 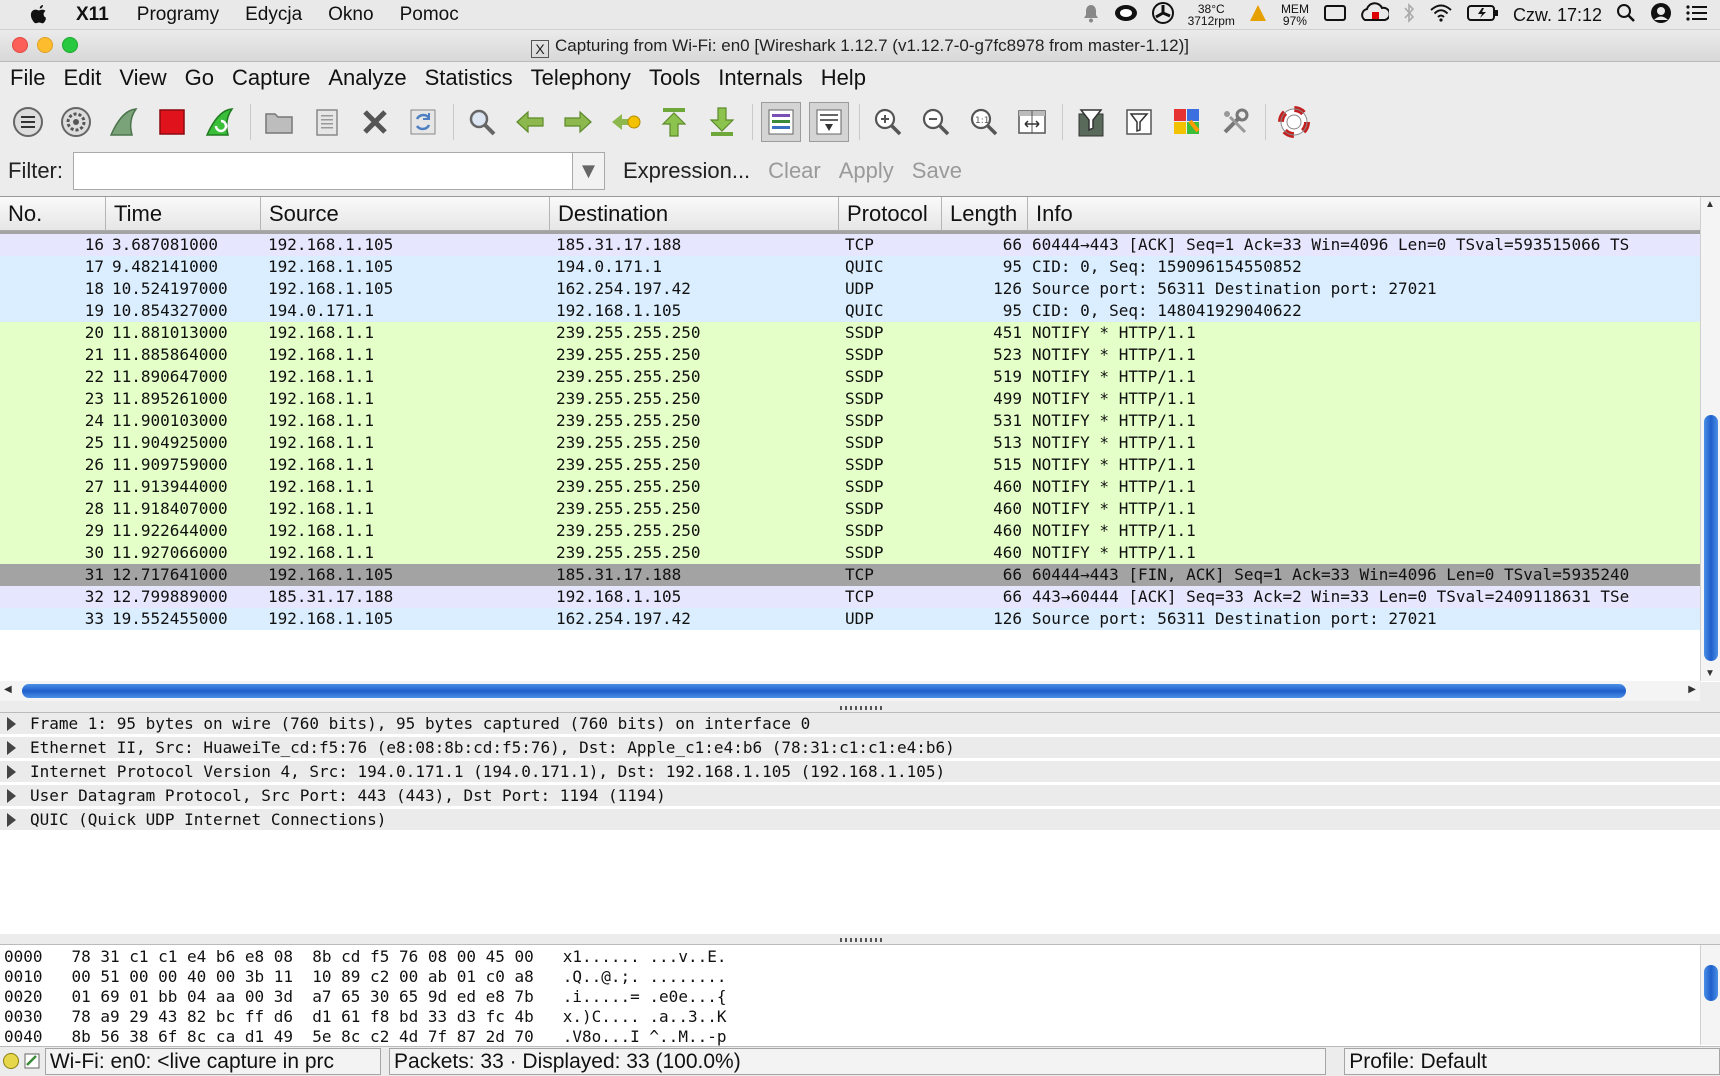 What do you see at coordinates (866, 171) in the screenshot?
I see `filter-apply-button: Apply` at bounding box center [866, 171].